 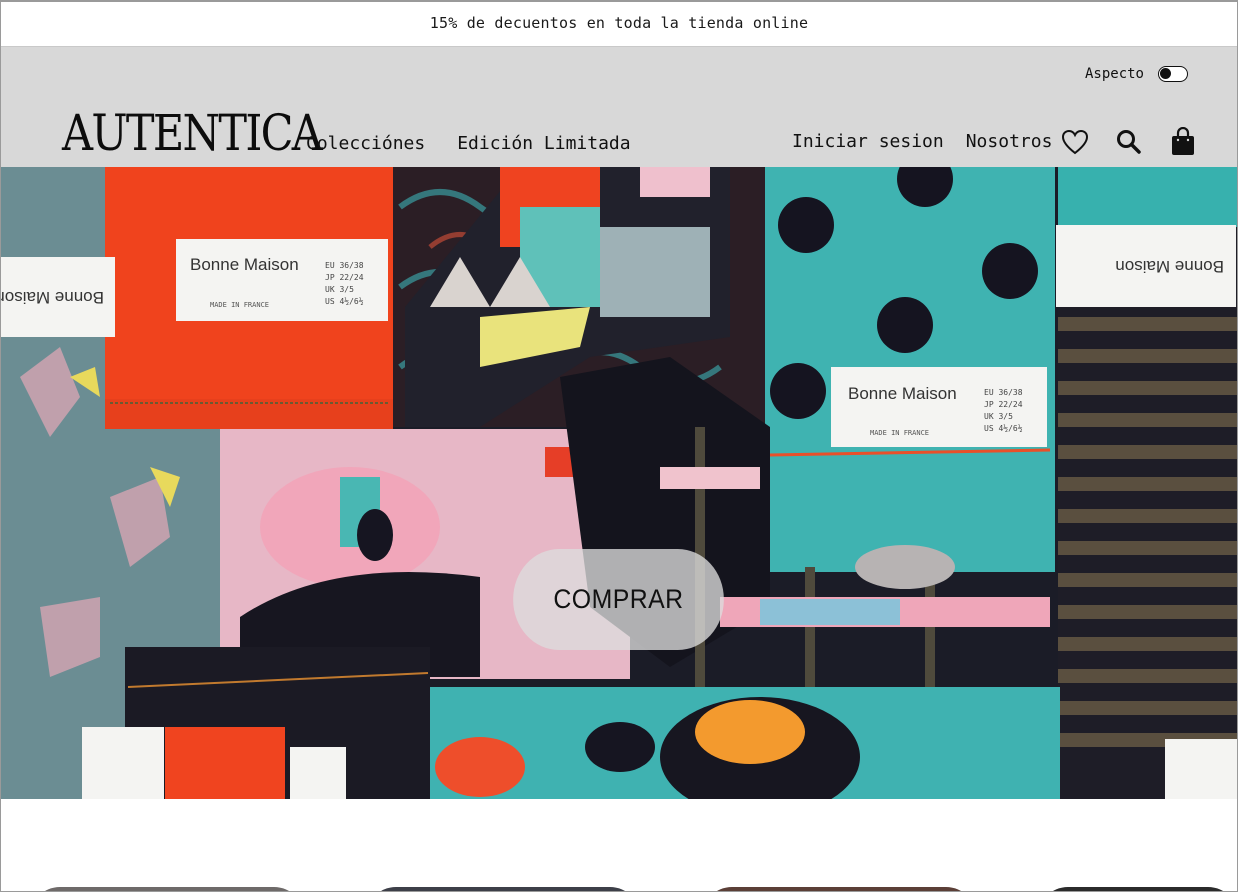 I want to click on collections-preview, so click(x=619, y=845).